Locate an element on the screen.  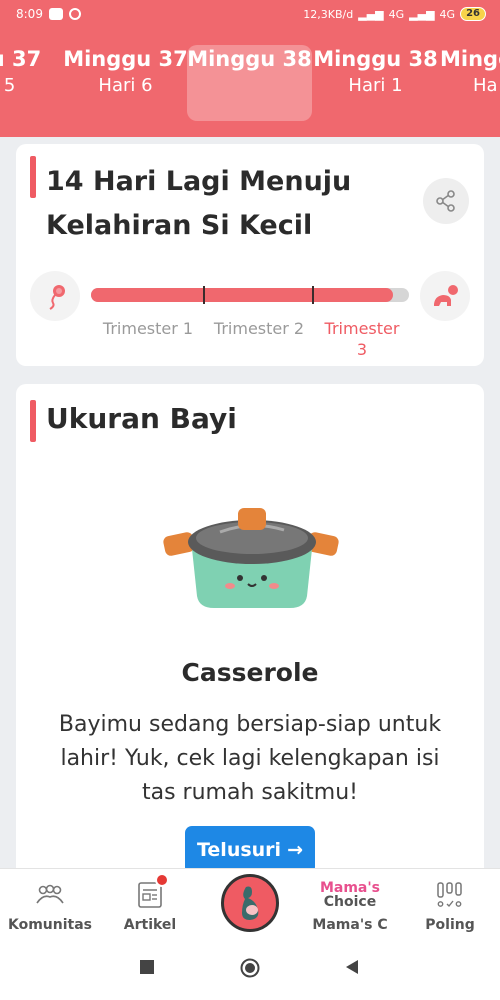
battery-indicator: 26 is located at coordinates (473, 14).